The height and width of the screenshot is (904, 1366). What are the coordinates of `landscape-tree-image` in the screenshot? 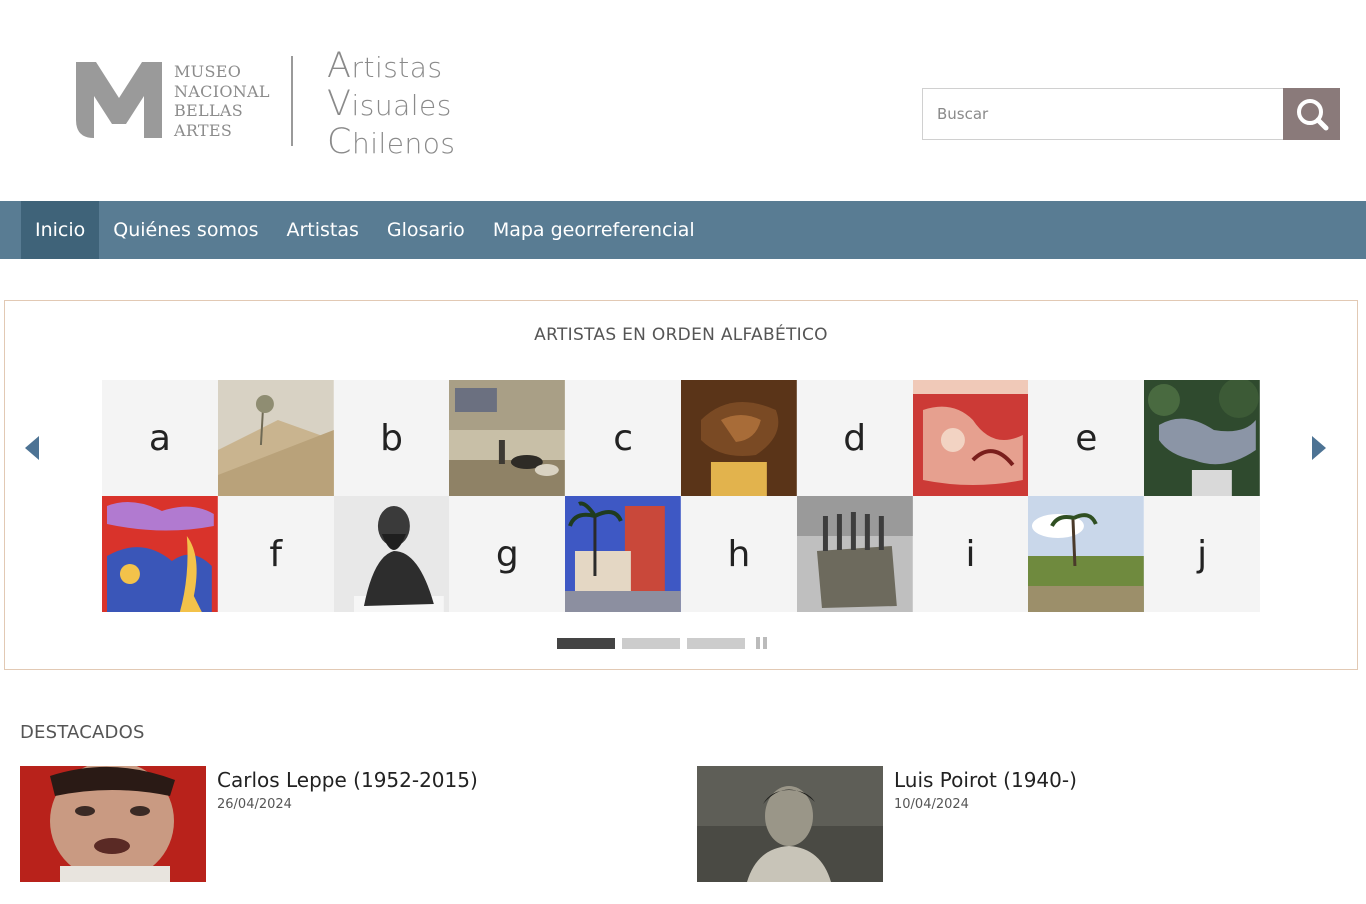 It's located at (275, 438).